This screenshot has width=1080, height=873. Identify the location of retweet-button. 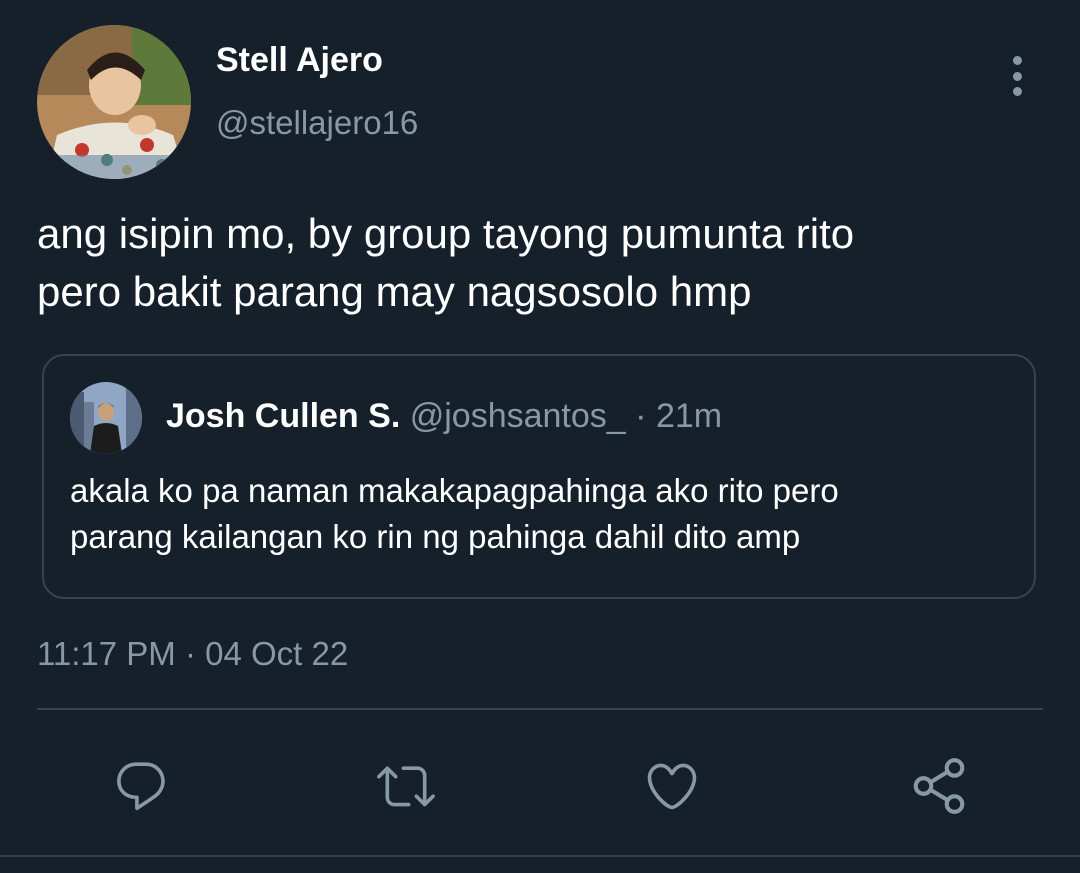
(406, 786).